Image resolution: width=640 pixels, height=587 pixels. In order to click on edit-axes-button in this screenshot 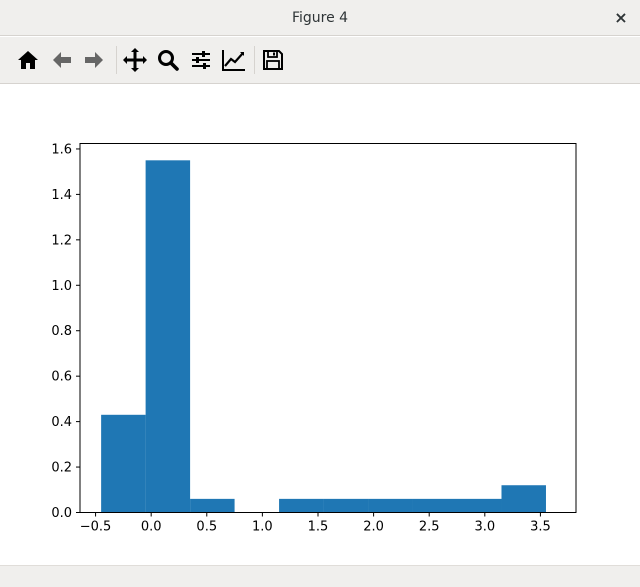, I will do `click(234, 60)`.